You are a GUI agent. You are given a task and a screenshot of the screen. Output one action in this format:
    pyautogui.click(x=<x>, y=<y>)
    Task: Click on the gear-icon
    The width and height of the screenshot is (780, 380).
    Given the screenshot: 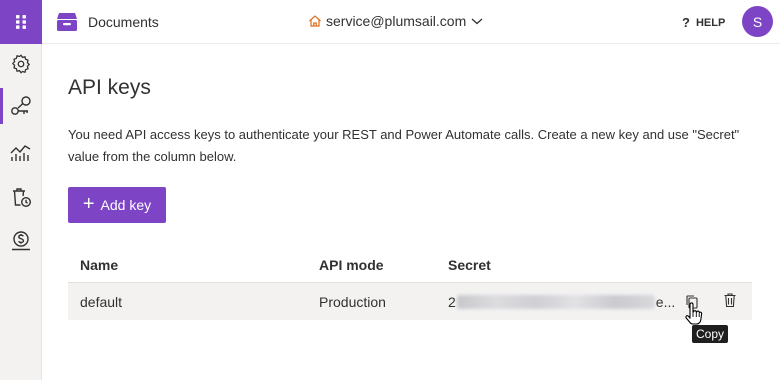 What is the action you would take?
    pyautogui.click(x=21, y=64)
    